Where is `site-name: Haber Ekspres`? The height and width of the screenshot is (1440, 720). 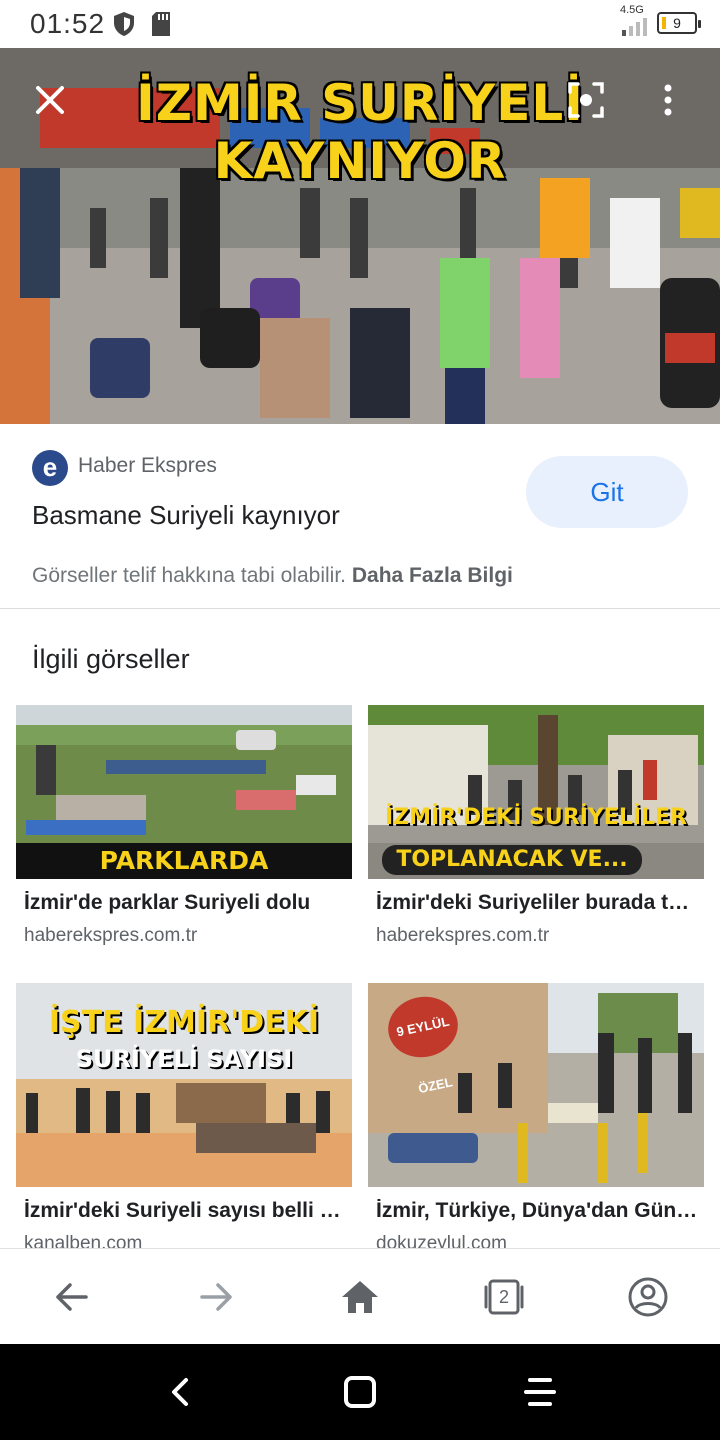
site-name: Haber Ekspres is located at coordinates (147, 466).